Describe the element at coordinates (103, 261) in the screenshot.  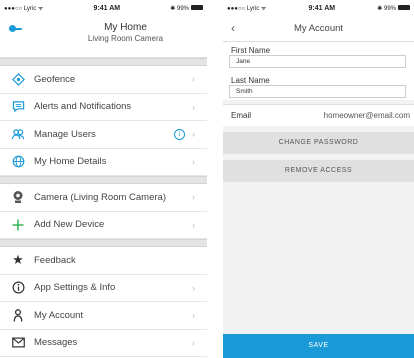
I see `menu-item-feedback: ★ Feedback` at that location.